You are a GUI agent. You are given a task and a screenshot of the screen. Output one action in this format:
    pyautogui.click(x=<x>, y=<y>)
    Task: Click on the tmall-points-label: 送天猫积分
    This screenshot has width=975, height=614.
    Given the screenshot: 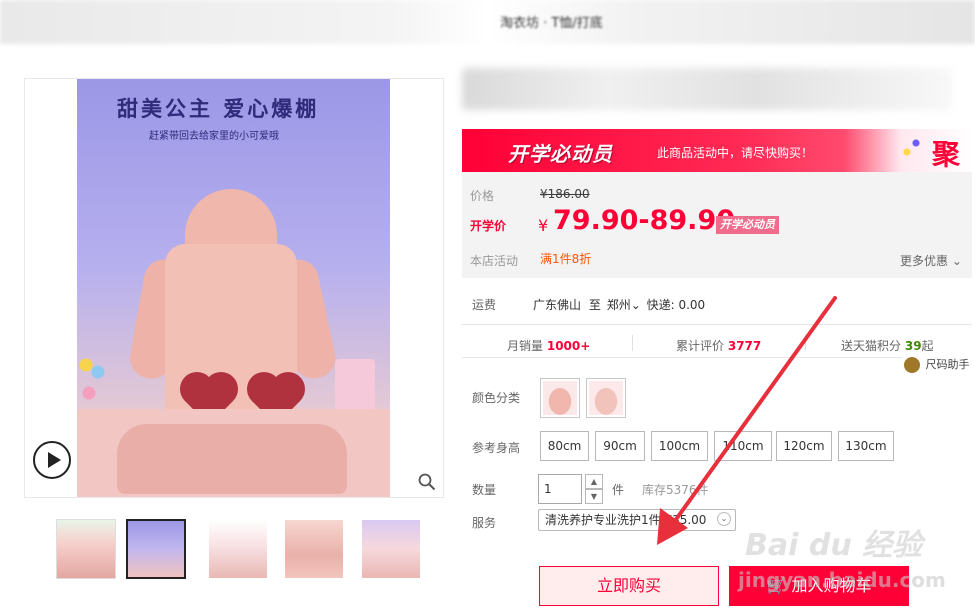 What is the action you would take?
    pyautogui.click(x=871, y=346)
    